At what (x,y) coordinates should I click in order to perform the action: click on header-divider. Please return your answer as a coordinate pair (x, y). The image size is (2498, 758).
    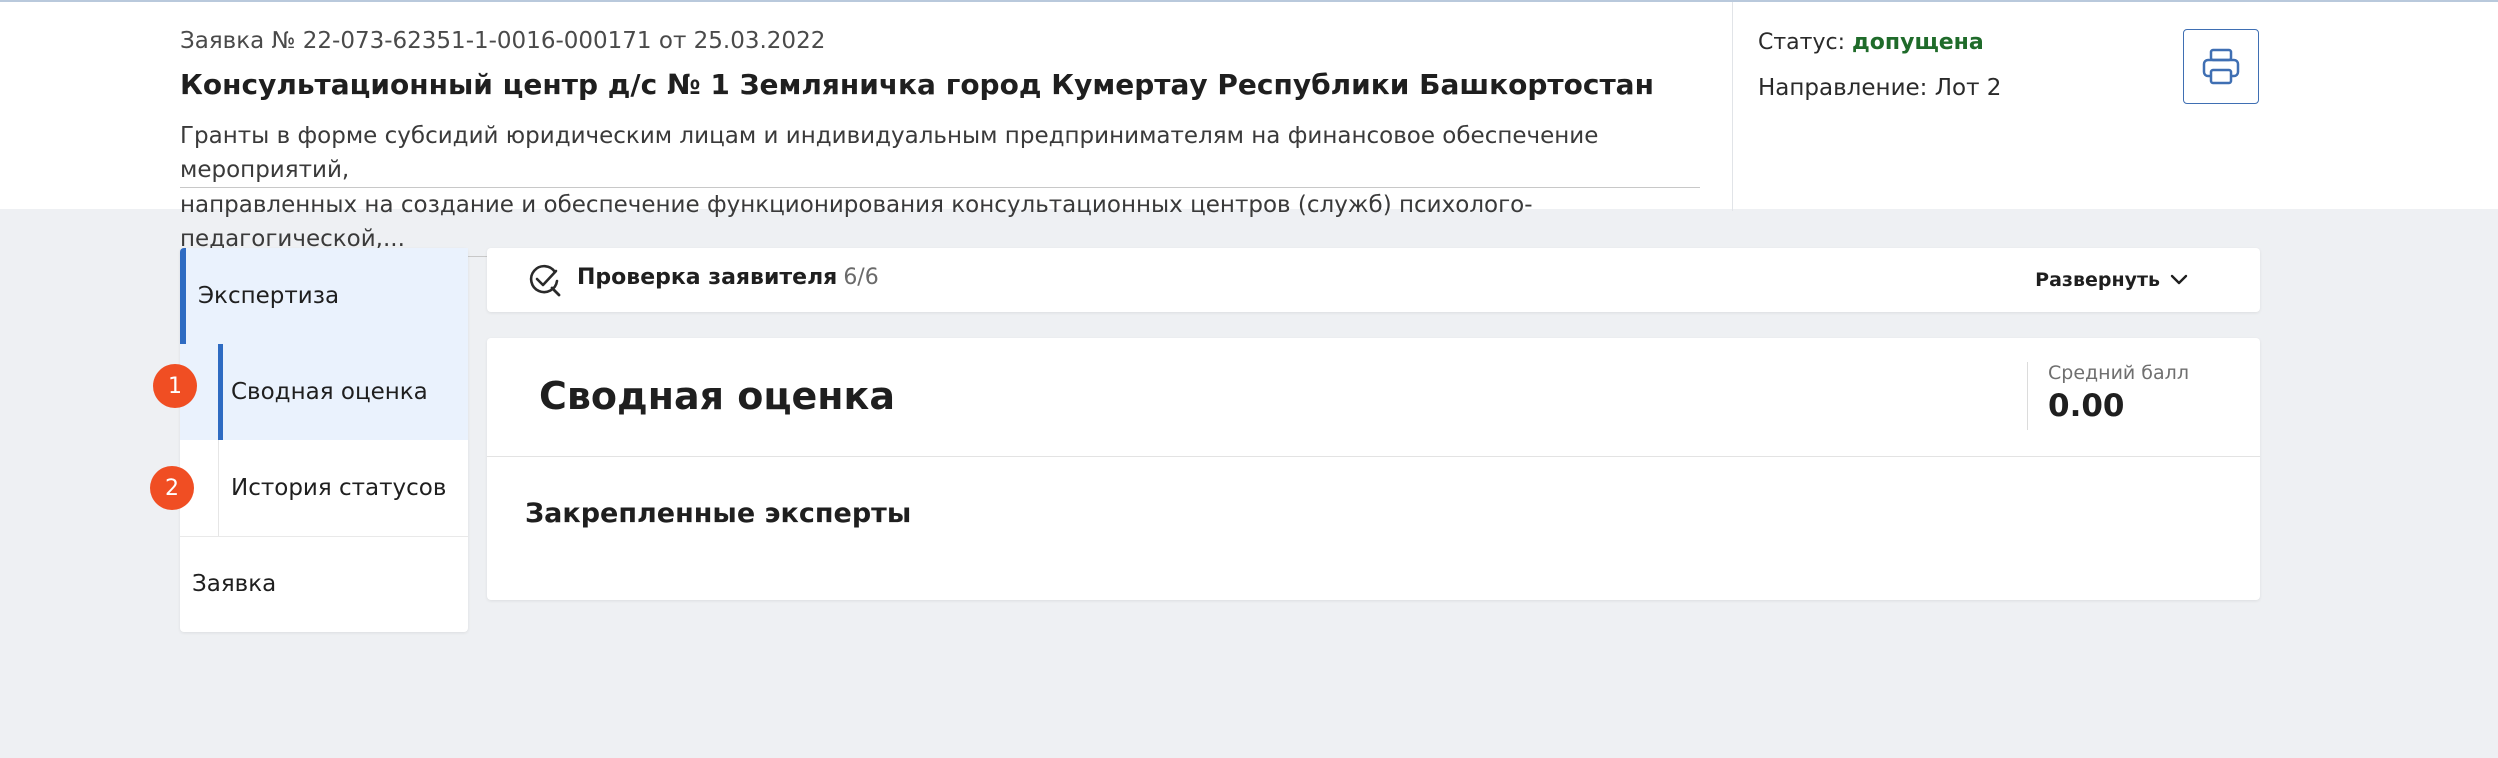
    Looking at the image, I should click on (1732, 106).